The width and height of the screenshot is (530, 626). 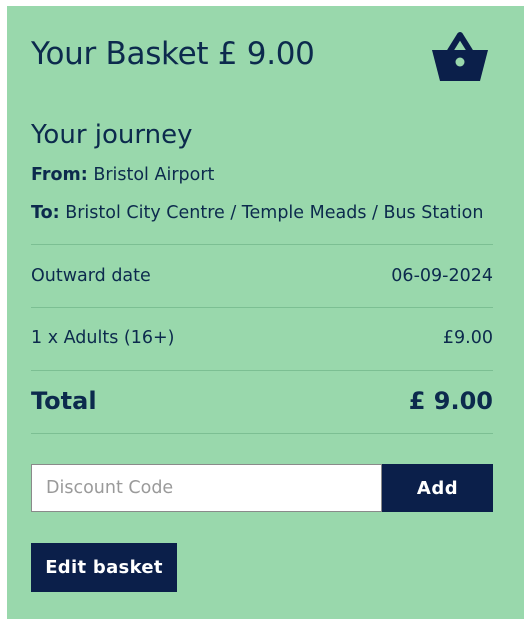 What do you see at coordinates (91, 276) in the screenshot?
I see `outward-date-label: Outward date` at bounding box center [91, 276].